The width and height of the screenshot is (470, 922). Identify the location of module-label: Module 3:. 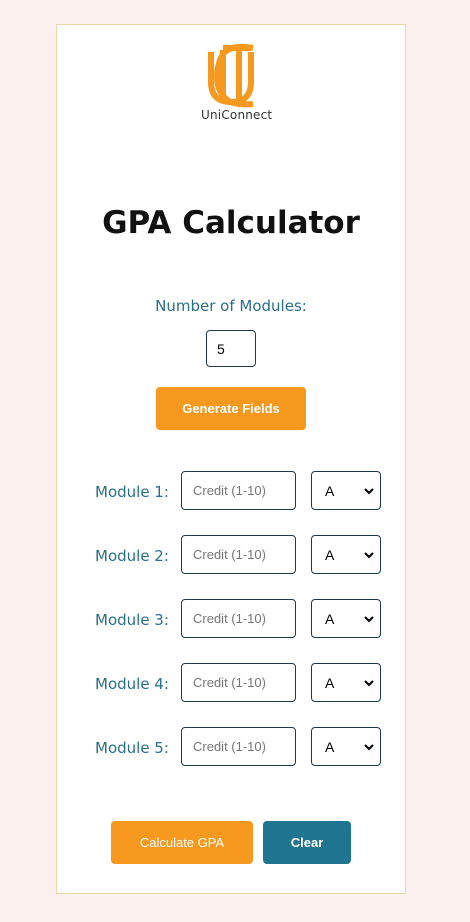
(132, 620).